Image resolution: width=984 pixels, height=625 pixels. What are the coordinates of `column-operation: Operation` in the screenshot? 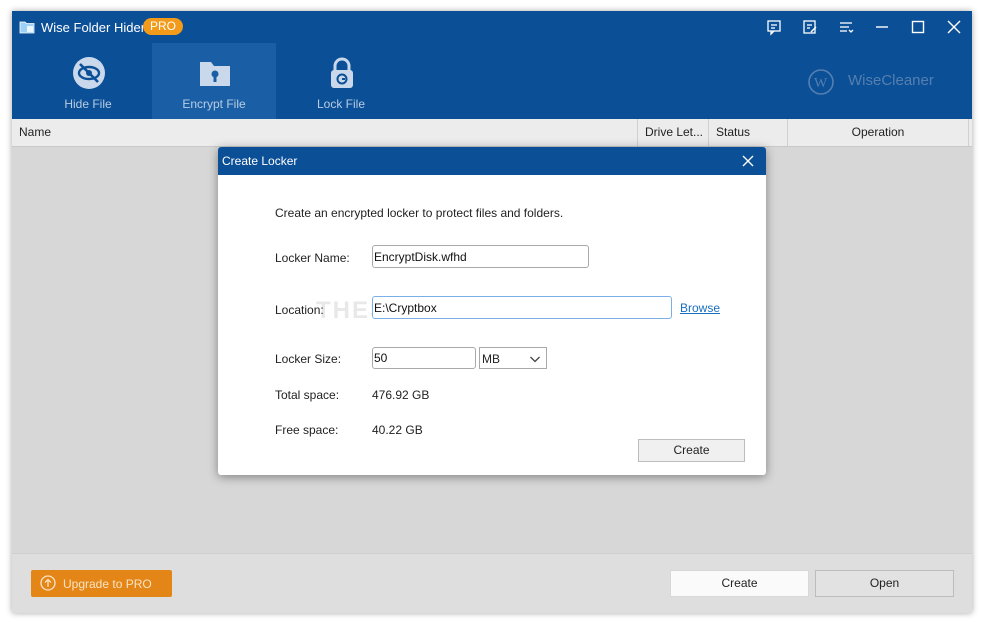 It's located at (878, 132).